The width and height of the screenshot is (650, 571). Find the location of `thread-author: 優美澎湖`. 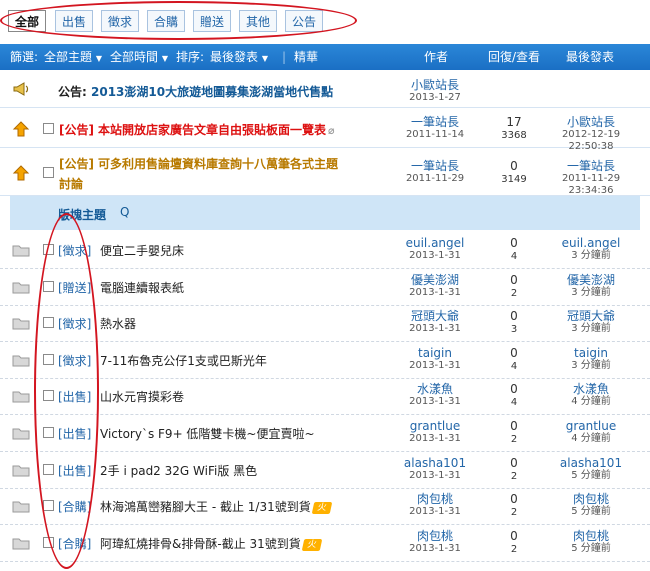

thread-author: 優美澎湖 is located at coordinates (435, 280).